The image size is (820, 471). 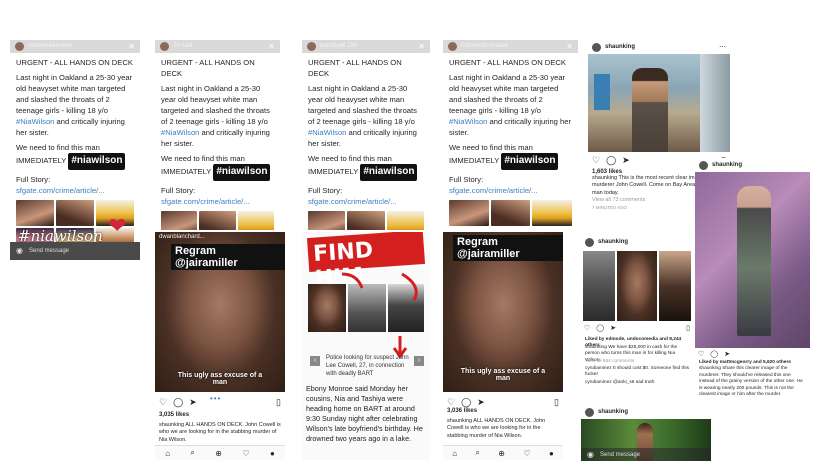 What do you see at coordinates (76, 46) in the screenshot?
I see `story-username: lisbonmillennium` at bounding box center [76, 46].